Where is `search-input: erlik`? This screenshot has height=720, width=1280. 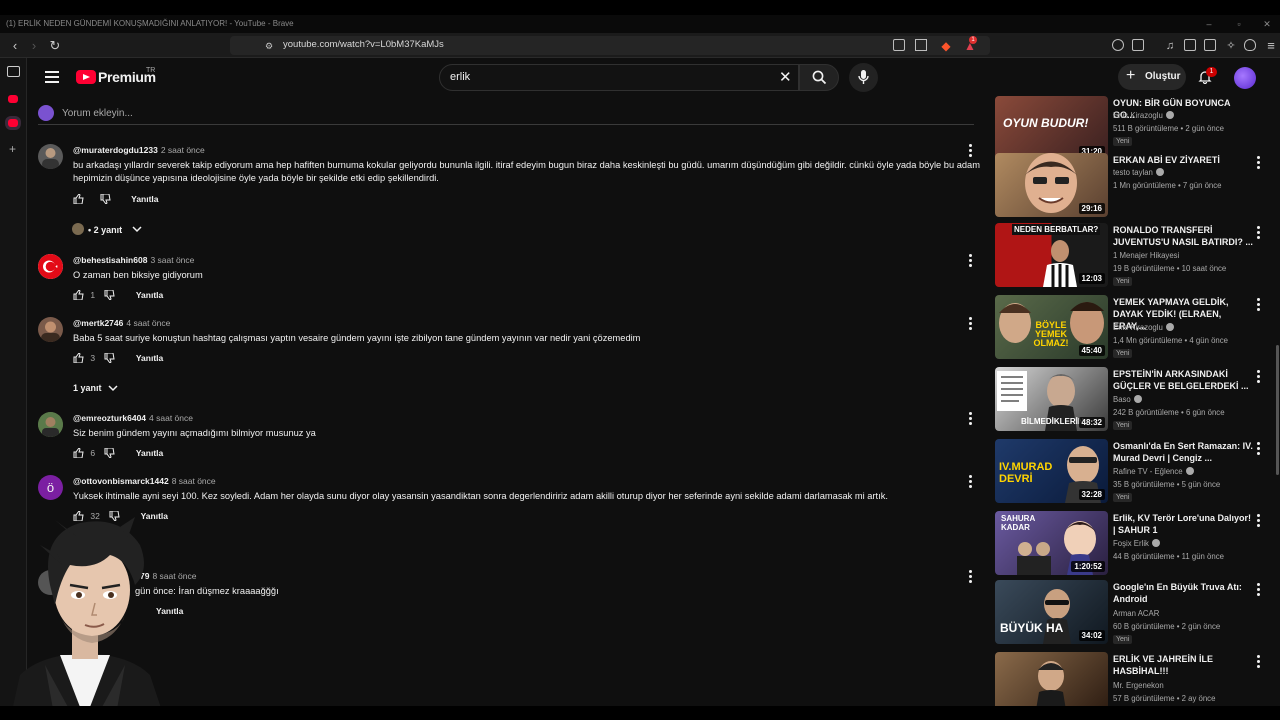 search-input: erlik is located at coordinates (460, 77).